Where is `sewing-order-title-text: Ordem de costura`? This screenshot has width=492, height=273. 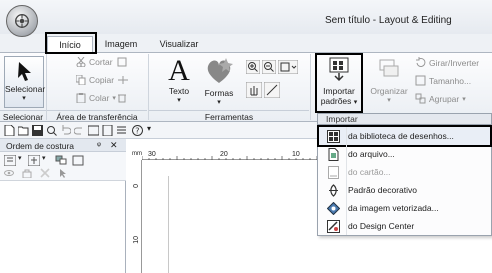 sewing-order-title-text: Ordem de costura is located at coordinates (40, 146).